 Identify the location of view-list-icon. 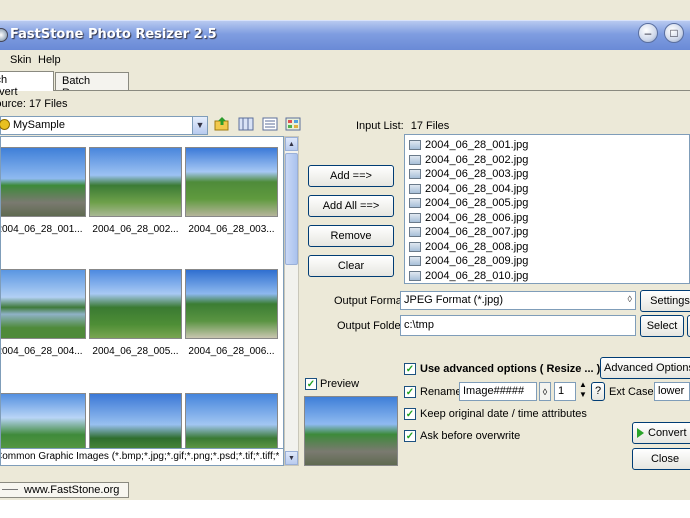
(270, 124).